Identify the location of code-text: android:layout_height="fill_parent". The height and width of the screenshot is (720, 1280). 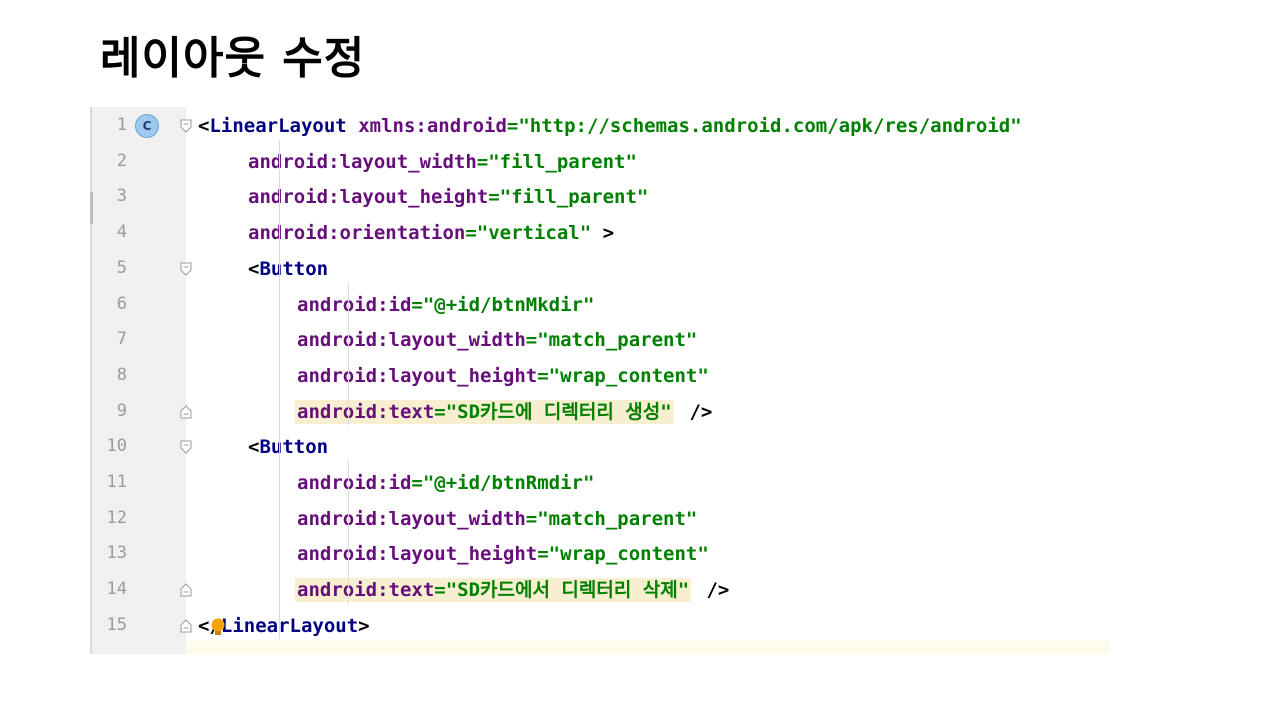
(448, 197).